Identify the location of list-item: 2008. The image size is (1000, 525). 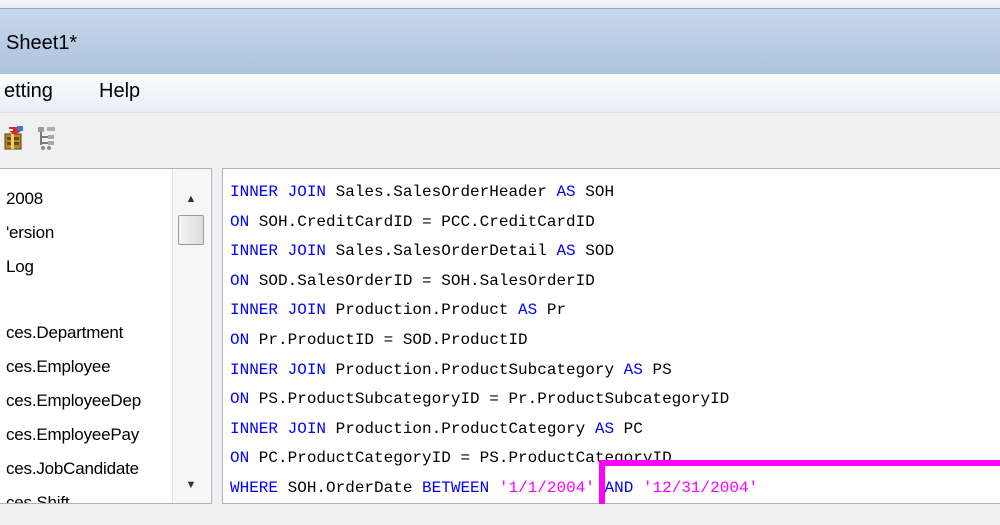
(24, 199).